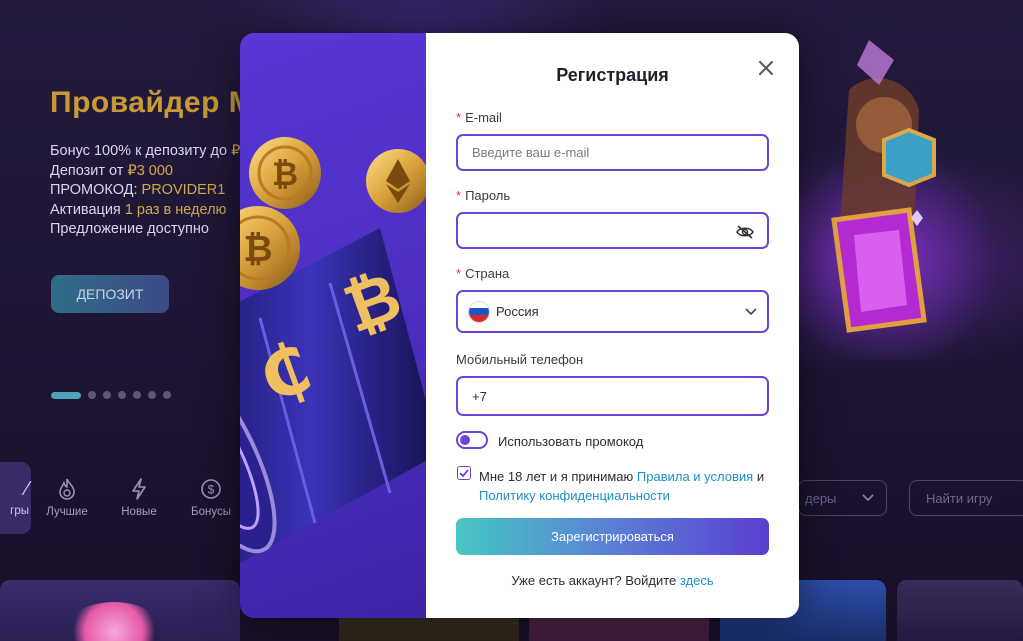  Describe the element at coordinates (766, 68) in the screenshot. I see `close-icon` at that location.